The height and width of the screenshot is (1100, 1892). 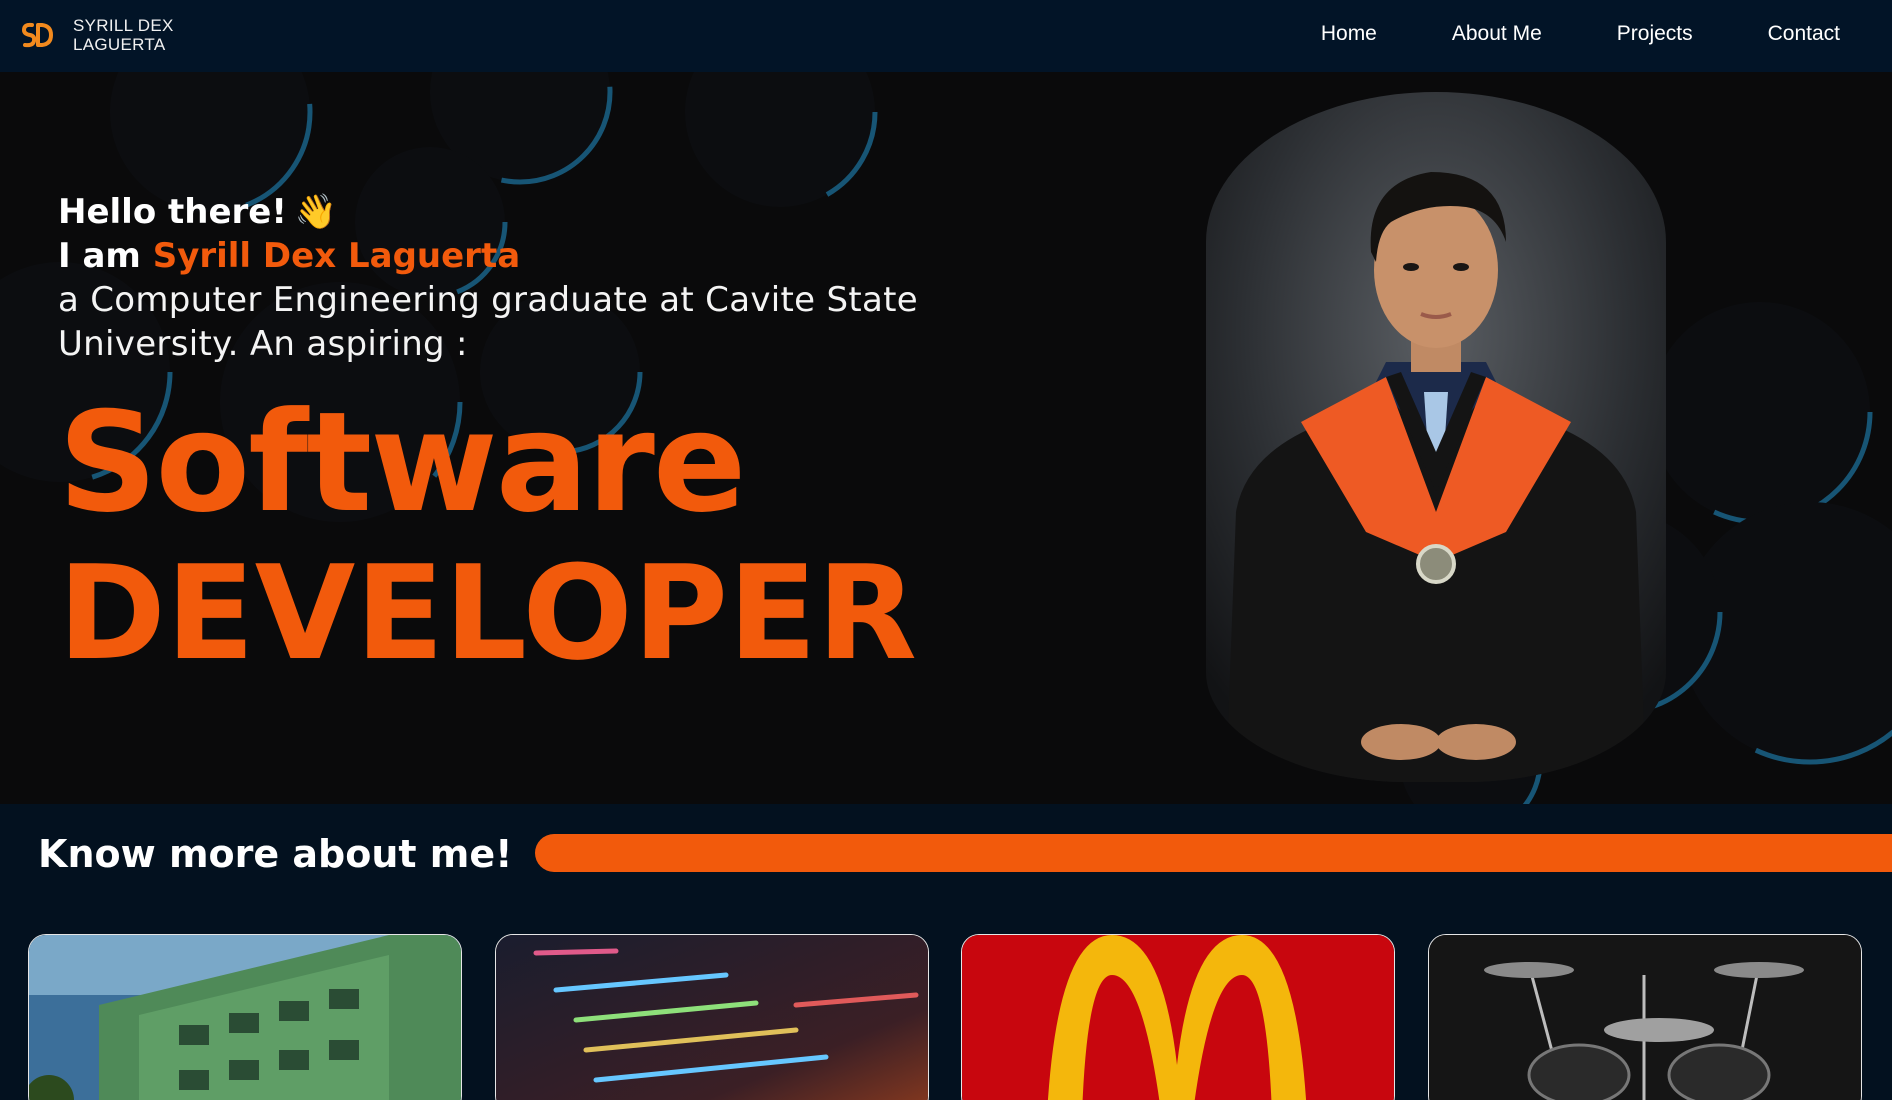 What do you see at coordinates (119, 44) in the screenshot?
I see `site-name-line2: LAGUERTA` at bounding box center [119, 44].